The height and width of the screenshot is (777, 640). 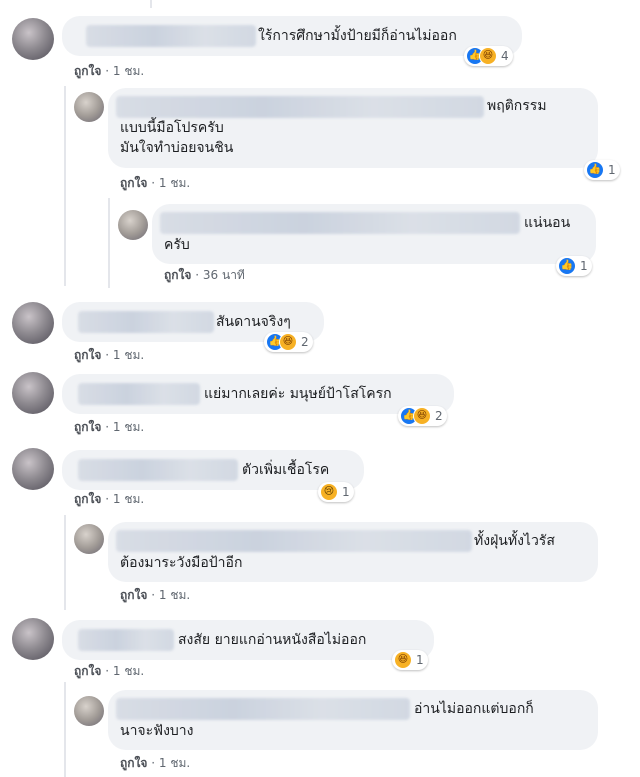 What do you see at coordinates (517, 106) in the screenshot?
I see `comment-text-line: พฤติกรรม` at bounding box center [517, 106].